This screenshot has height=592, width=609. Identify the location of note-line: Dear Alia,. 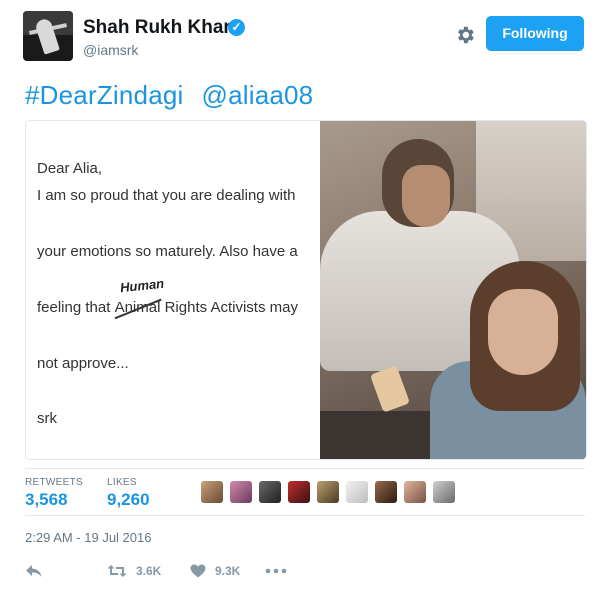
(70, 168).